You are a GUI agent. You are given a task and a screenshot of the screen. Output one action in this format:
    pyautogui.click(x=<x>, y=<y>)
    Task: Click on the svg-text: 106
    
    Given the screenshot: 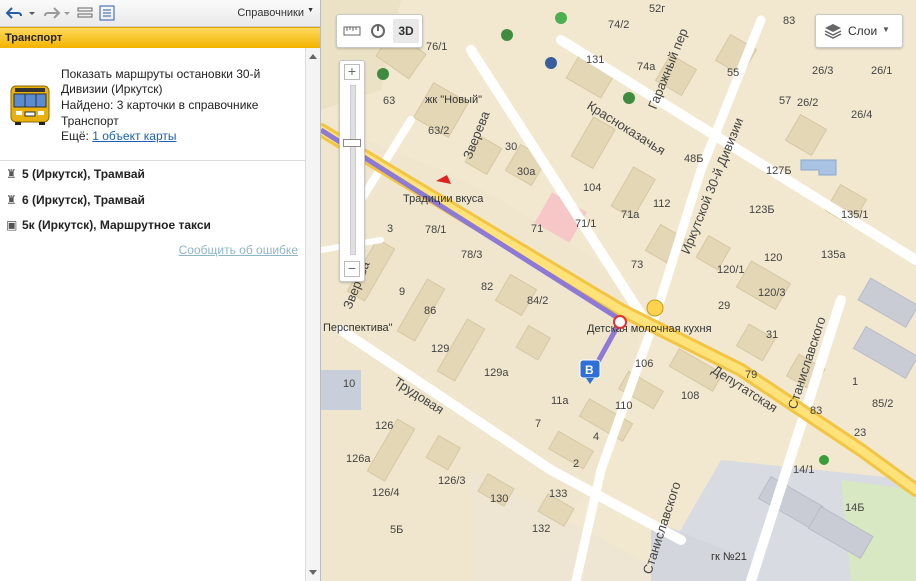 What is the action you would take?
    pyautogui.click(x=644, y=364)
    